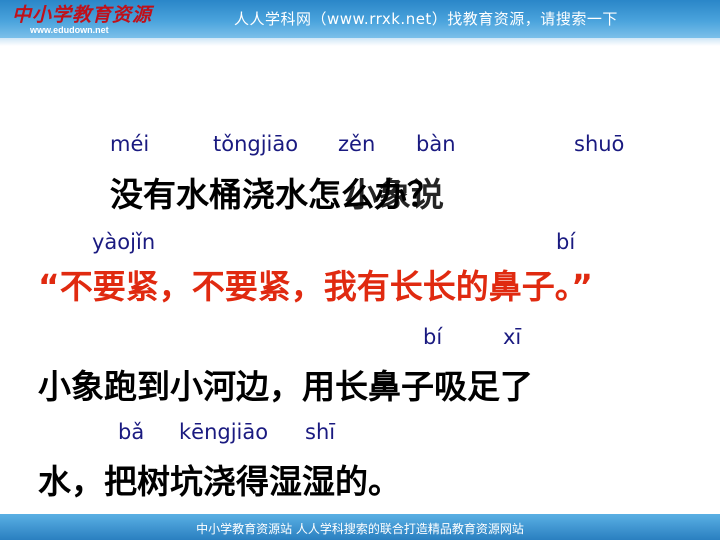  I want to click on sentence-4: 水，把树坑浇得湿湿的。, so click(219, 481).